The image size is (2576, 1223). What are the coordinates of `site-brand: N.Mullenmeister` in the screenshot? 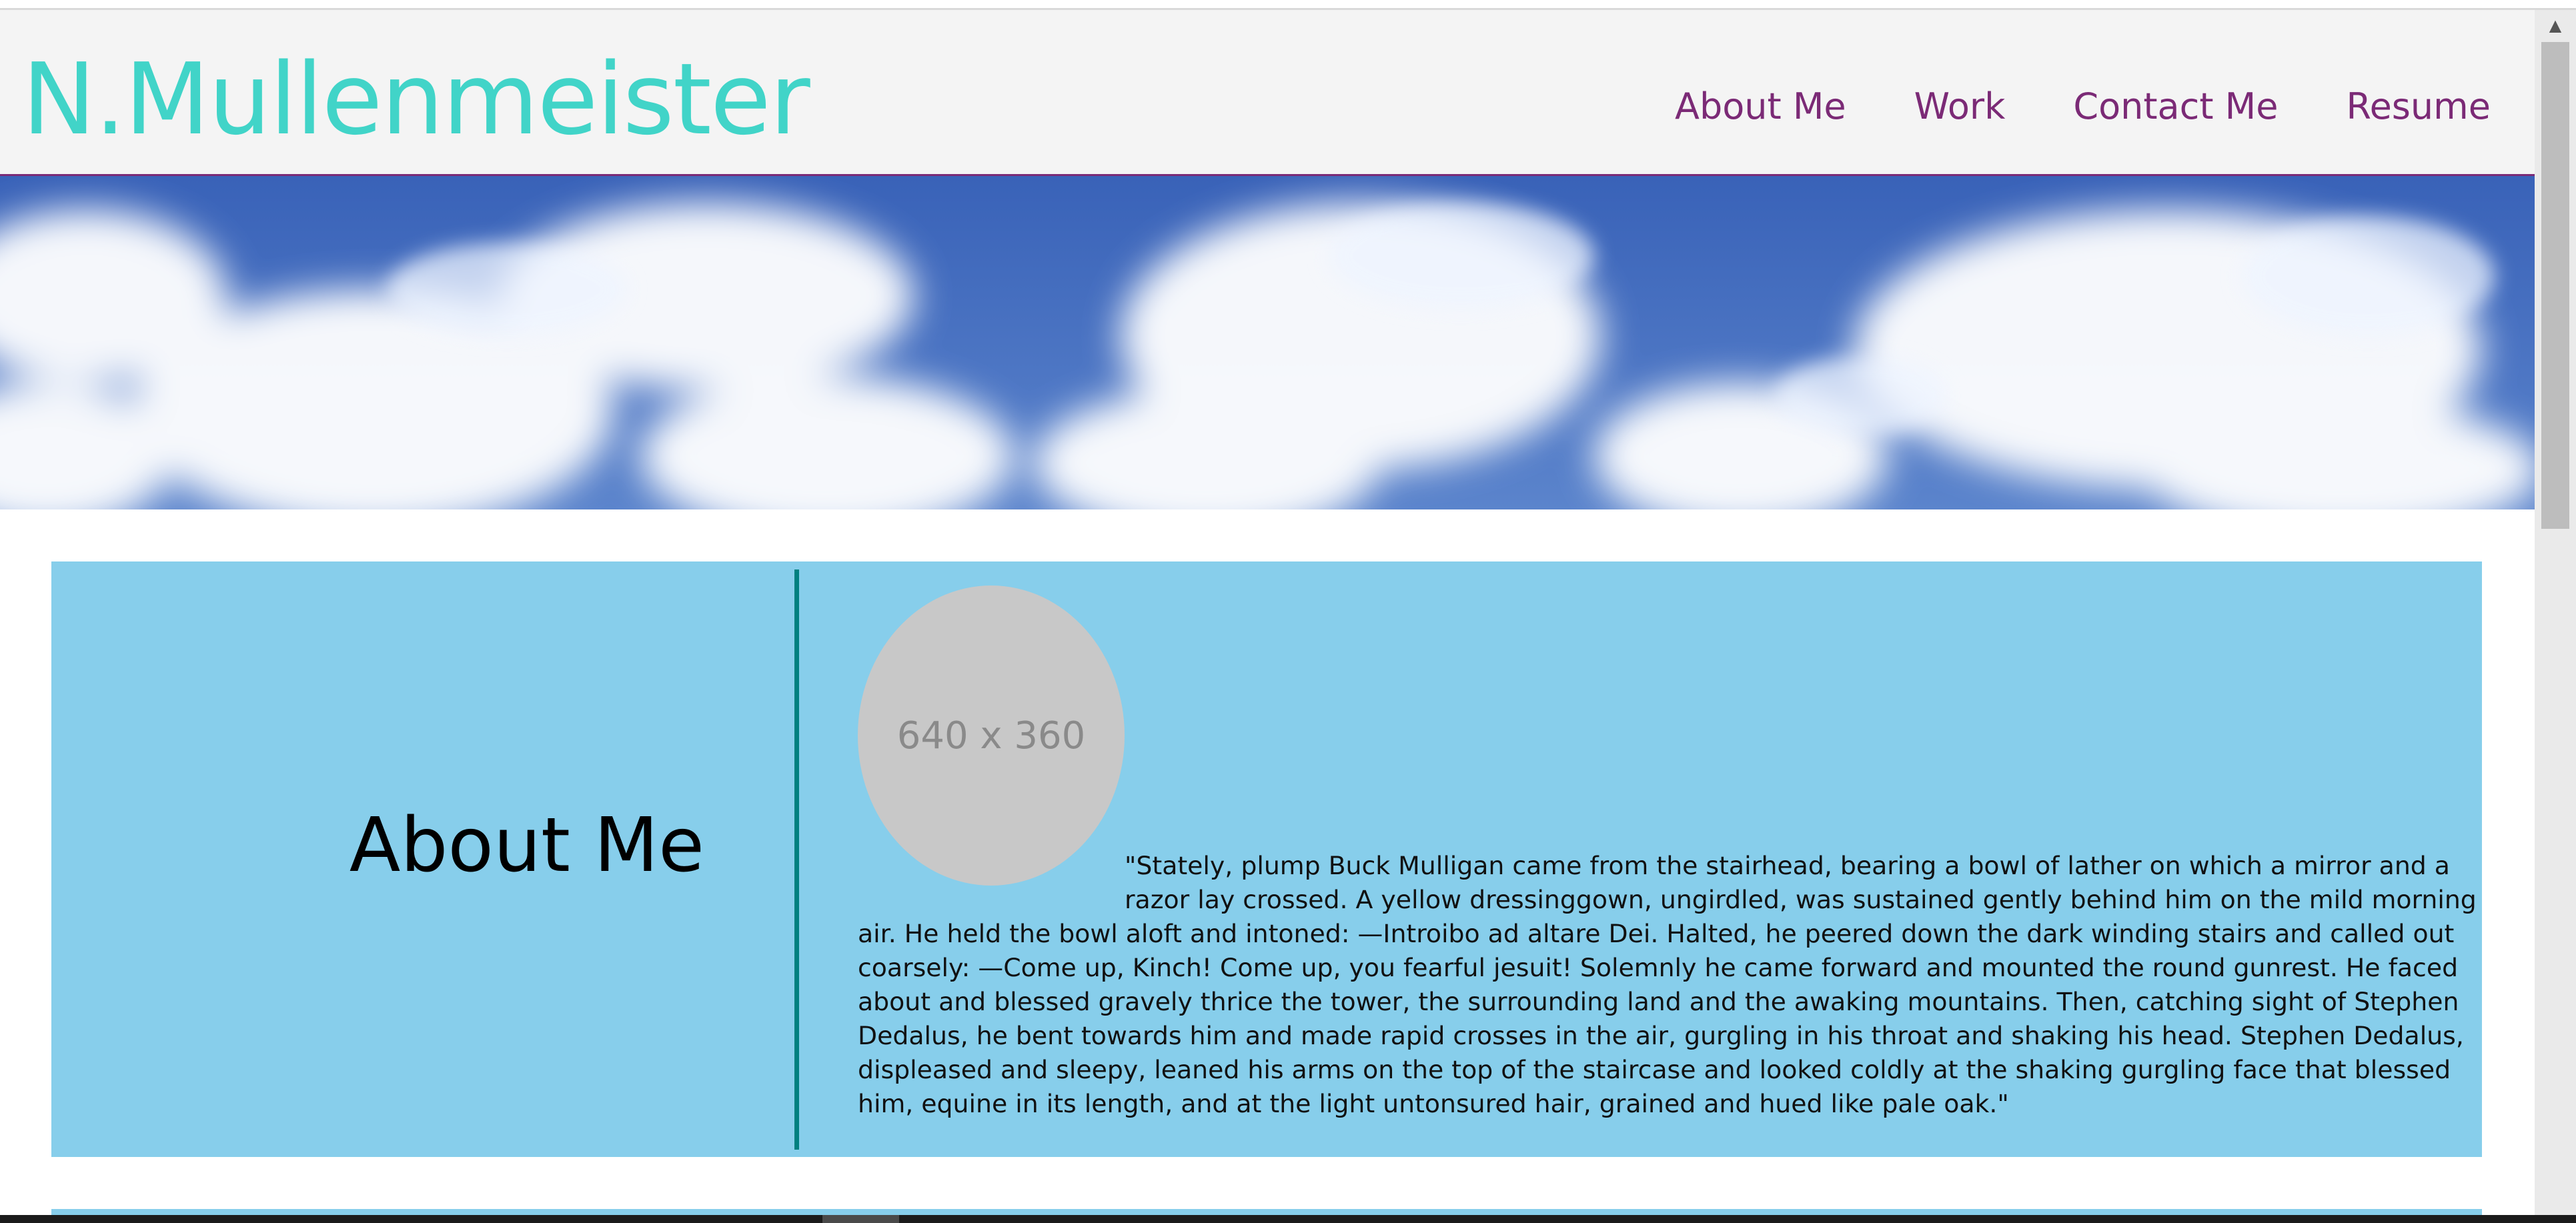 It's located at (416, 99).